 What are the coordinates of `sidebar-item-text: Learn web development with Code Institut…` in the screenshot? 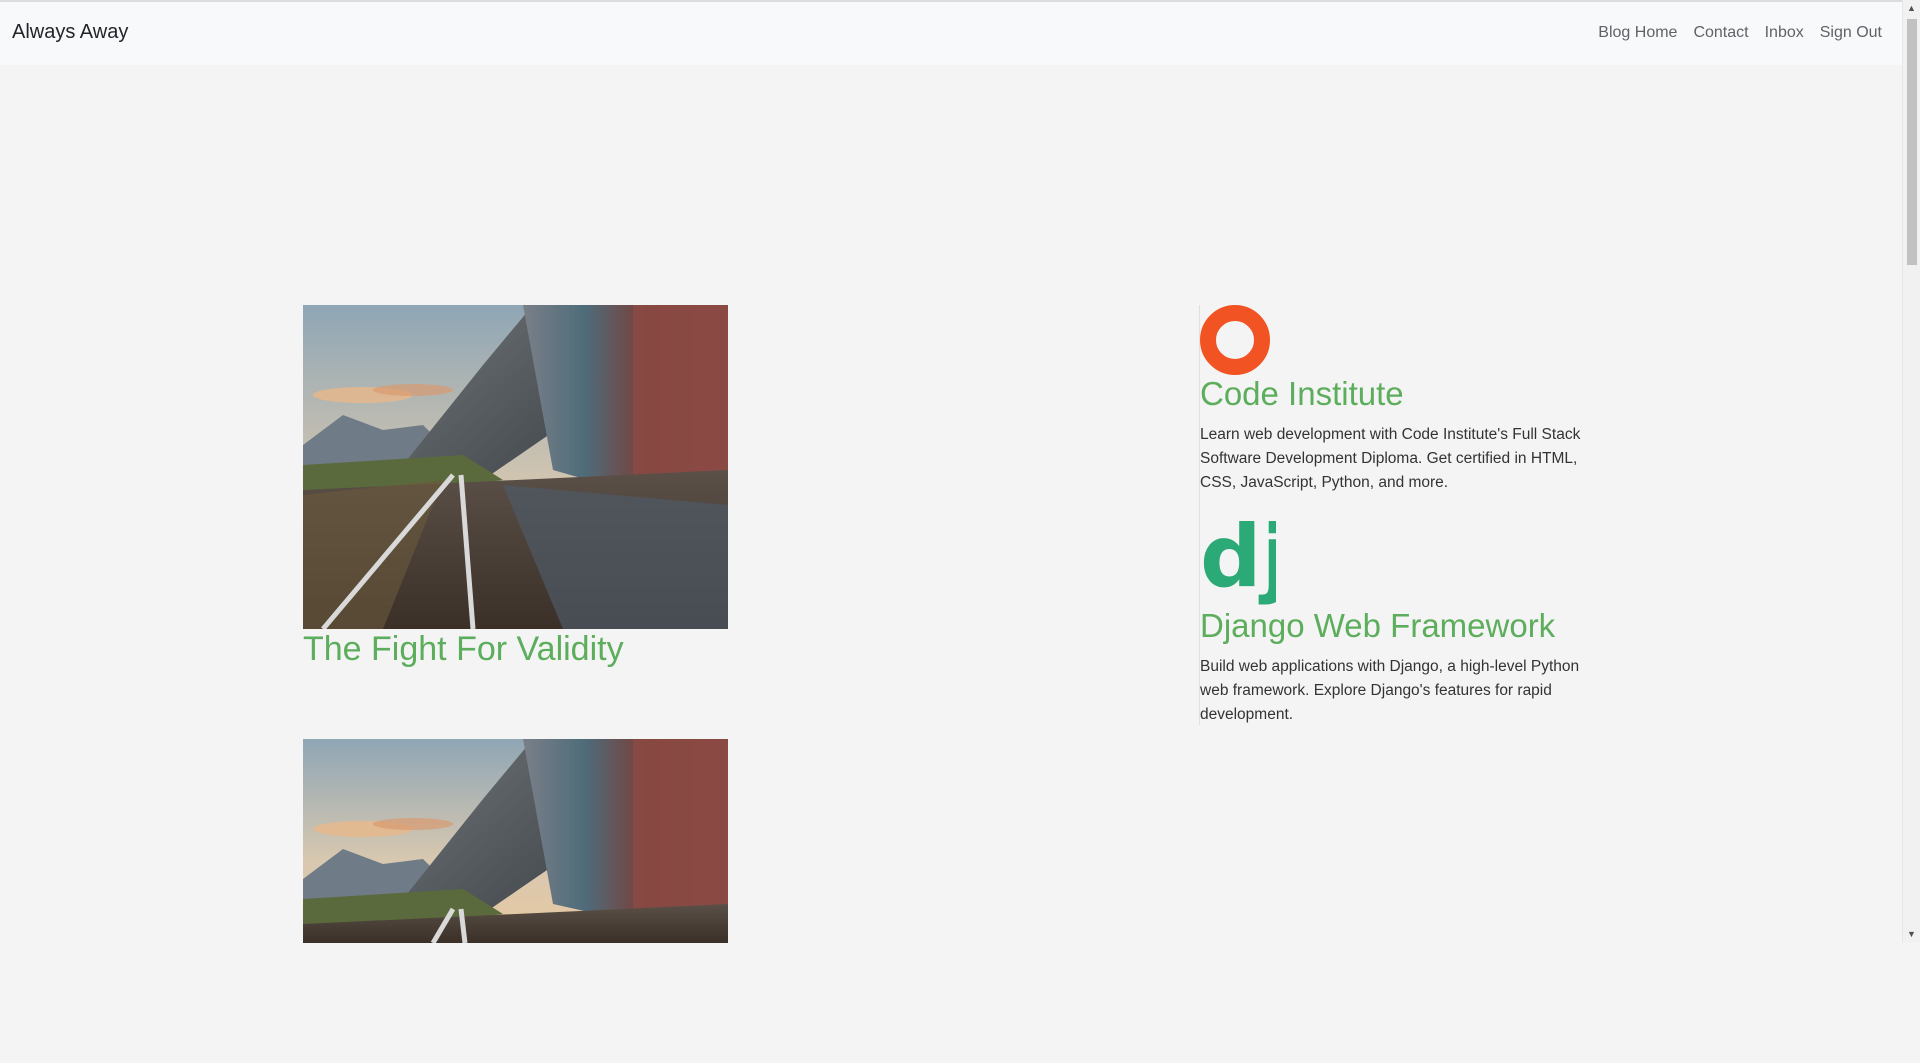 It's located at (1390, 458).